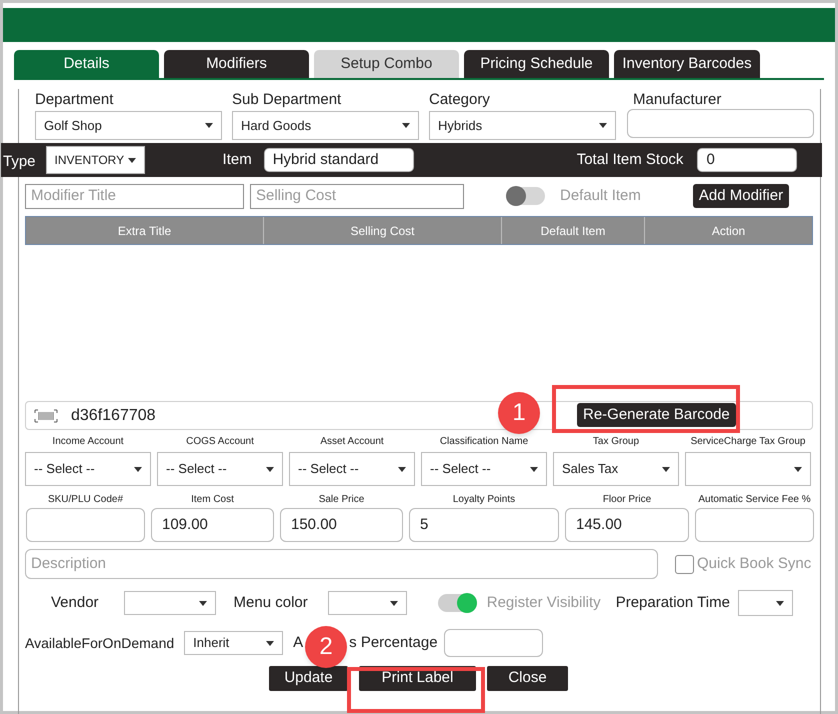  What do you see at coordinates (484, 500) in the screenshot?
I see `field-label: Loyalty Points` at bounding box center [484, 500].